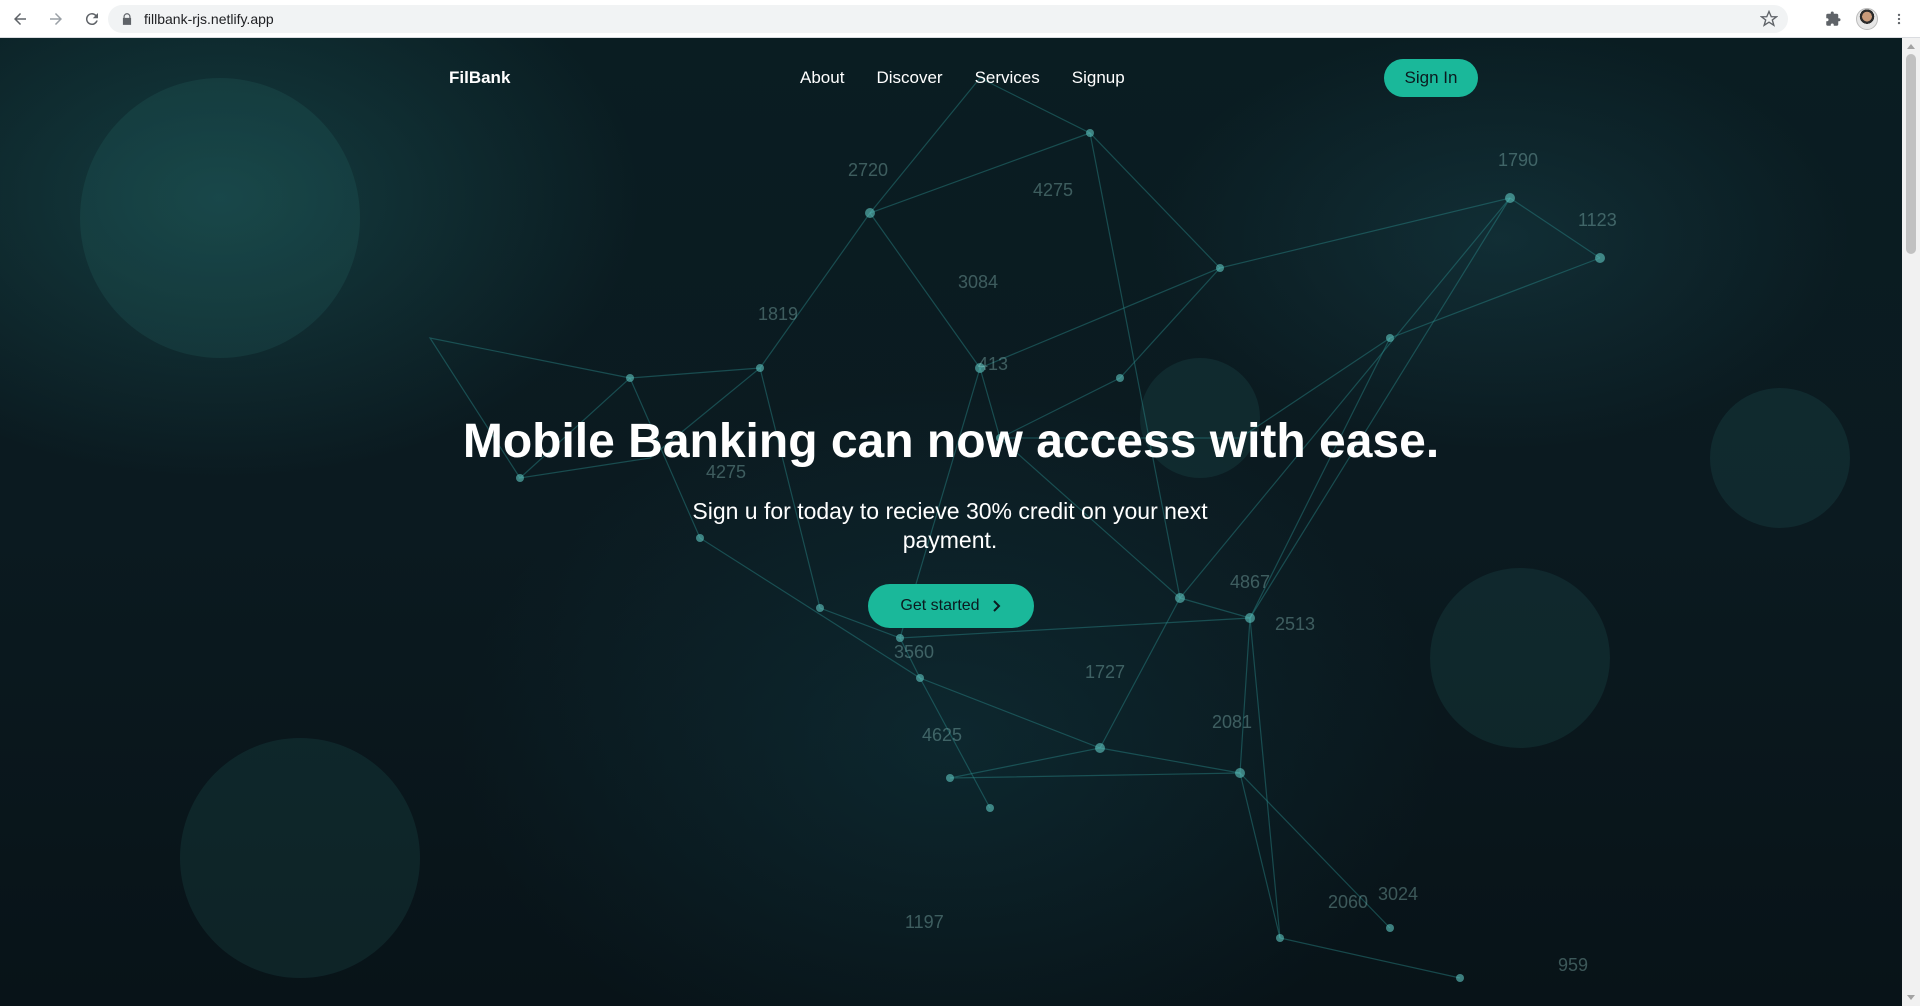 The image size is (1920, 1006). What do you see at coordinates (1105, 672) in the screenshot?
I see `svg-text: 1727` at bounding box center [1105, 672].